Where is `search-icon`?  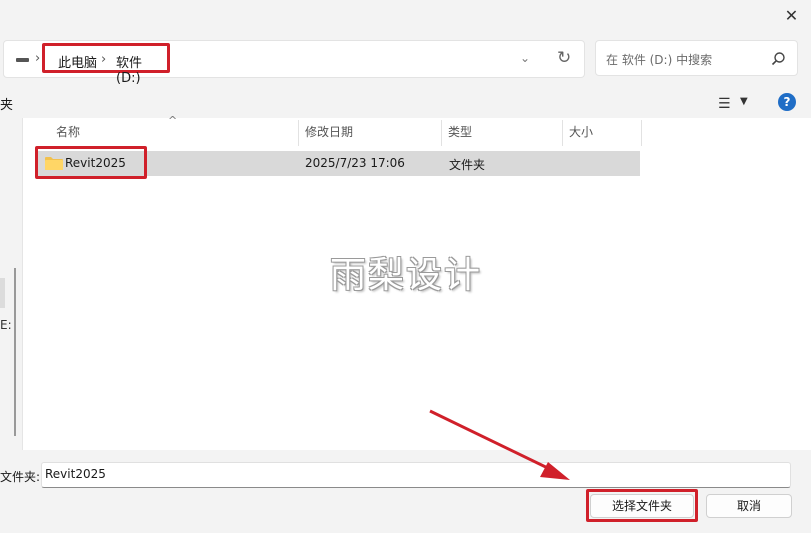
search-icon is located at coordinates (778, 59).